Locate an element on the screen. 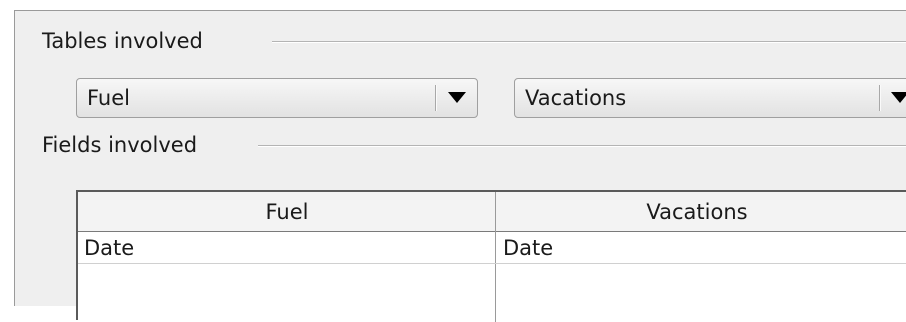  right-table-select: Vacations is located at coordinates (710, 98).